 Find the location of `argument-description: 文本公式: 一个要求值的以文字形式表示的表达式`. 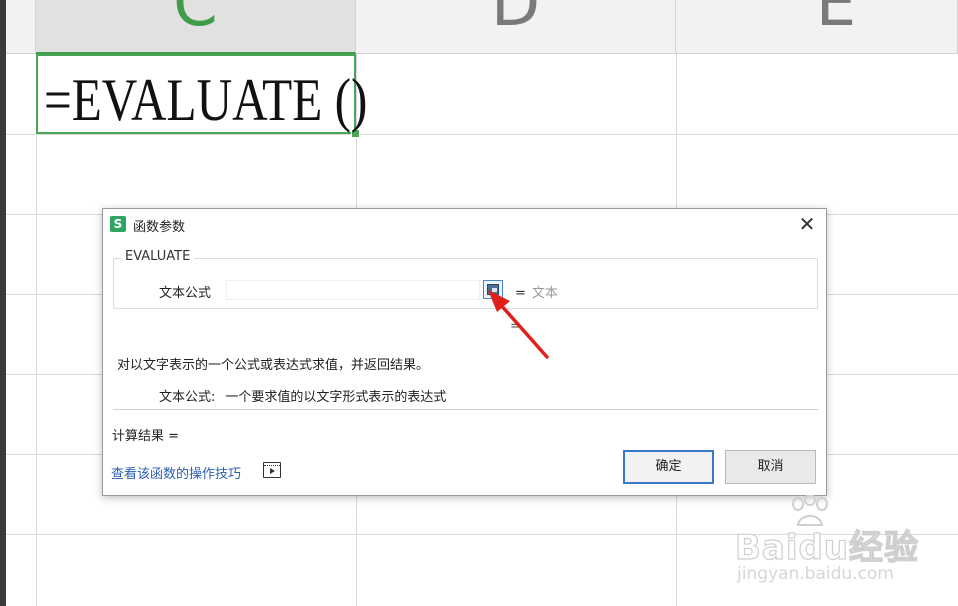

argument-description: 文本公式: 一个要求值的以文字形式表示的表达式 is located at coordinates (302, 395).